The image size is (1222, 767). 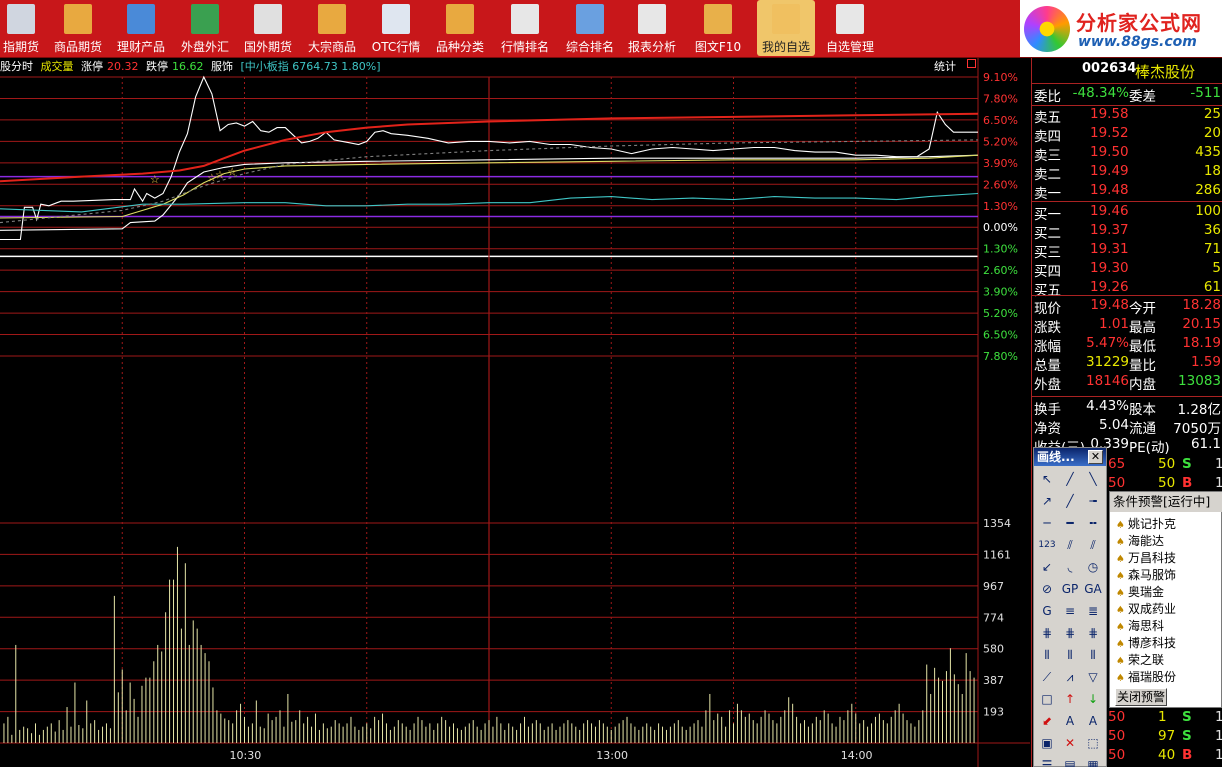 I want to click on draw-tool-3-icon: ↗, so click(x=1047, y=501).